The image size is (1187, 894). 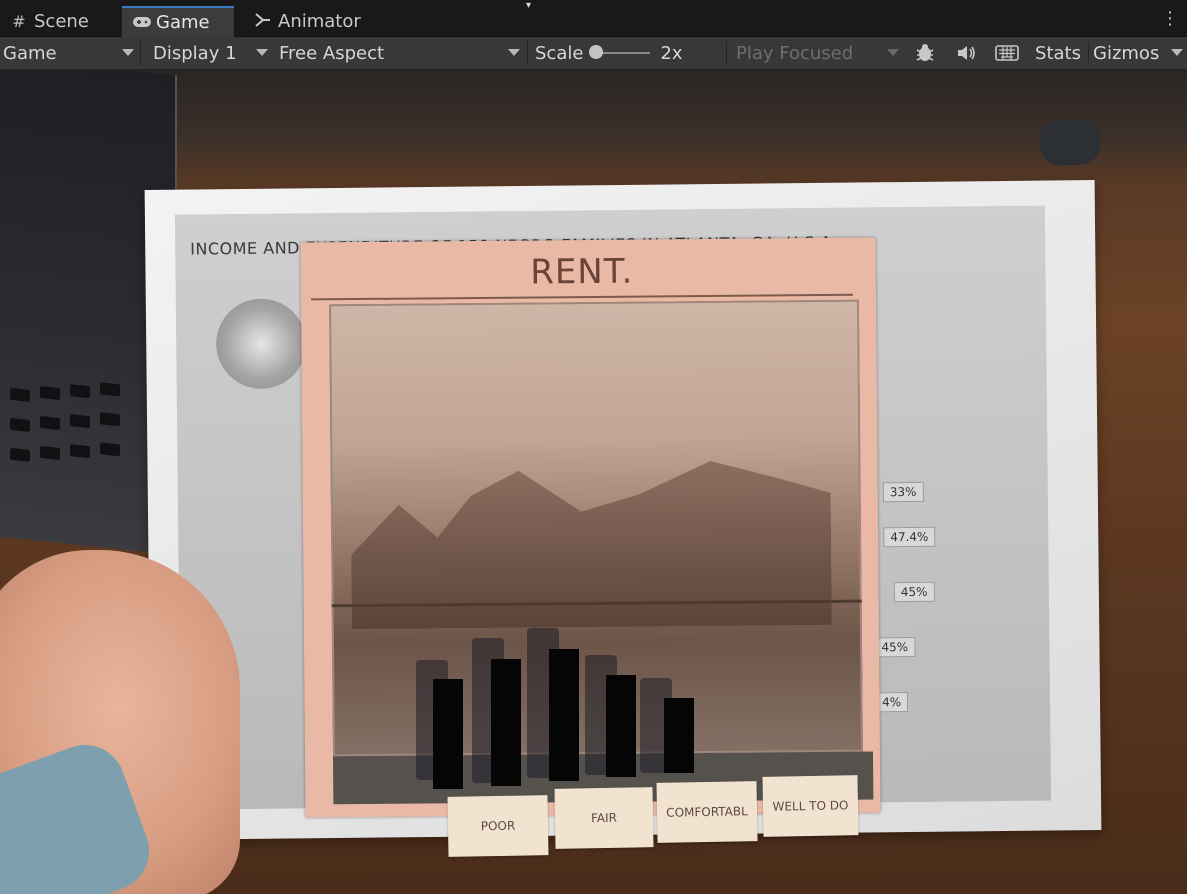 I want to click on bug-icon, so click(x=925, y=53).